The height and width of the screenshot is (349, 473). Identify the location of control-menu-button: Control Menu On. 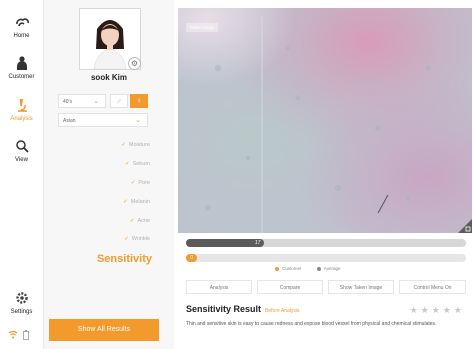
(432, 287).